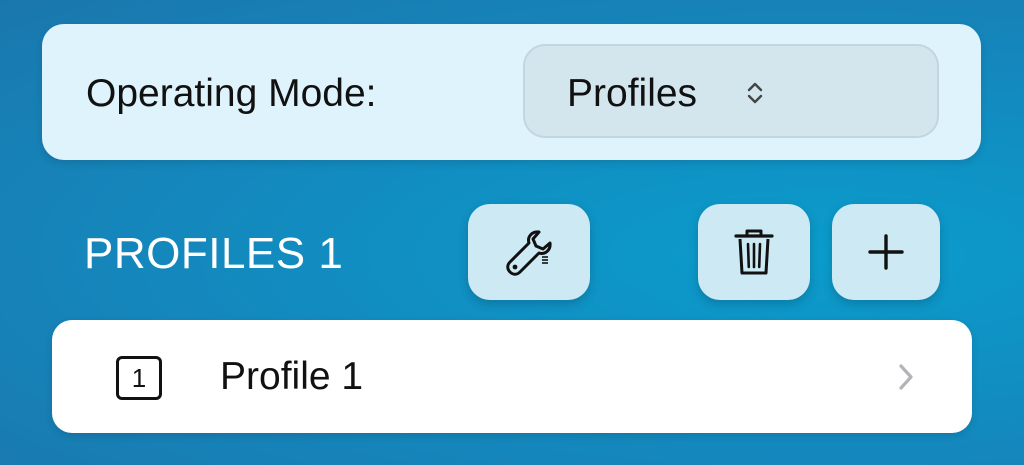 The image size is (1024, 465). I want to click on profile-name: Profile 1, so click(292, 376).